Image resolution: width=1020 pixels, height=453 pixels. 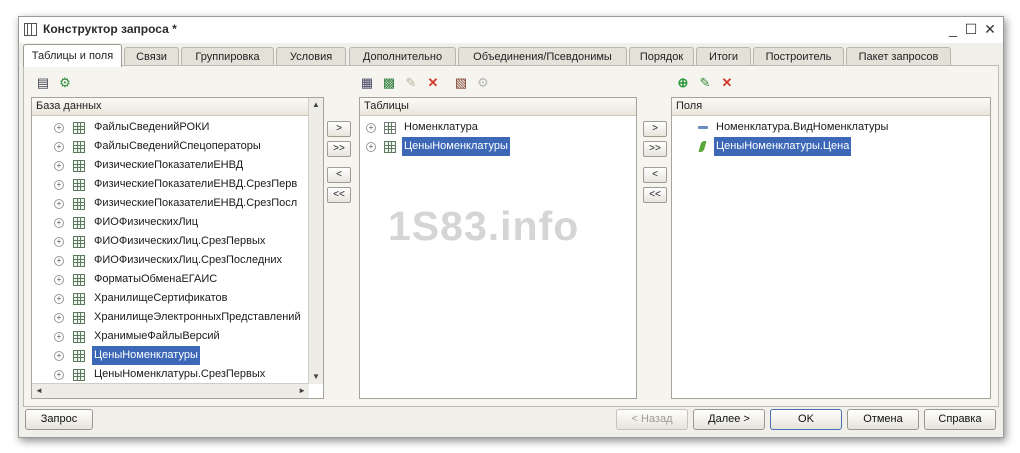 What do you see at coordinates (783, 146) in the screenshot?
I see `list-item-label-selected: ЦеныНоменклатуры.Цена` at bounding box center [783, 146].